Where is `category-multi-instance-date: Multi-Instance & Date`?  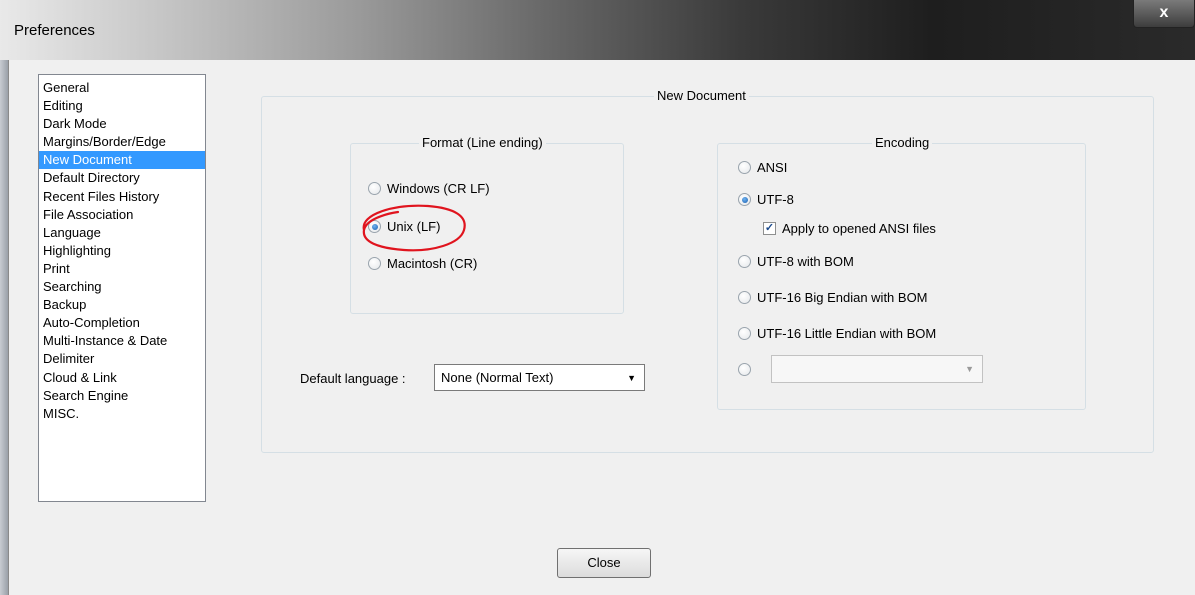
category-multi-instance-date: Multi-Instance & Date is located at coordinates (122, 341).